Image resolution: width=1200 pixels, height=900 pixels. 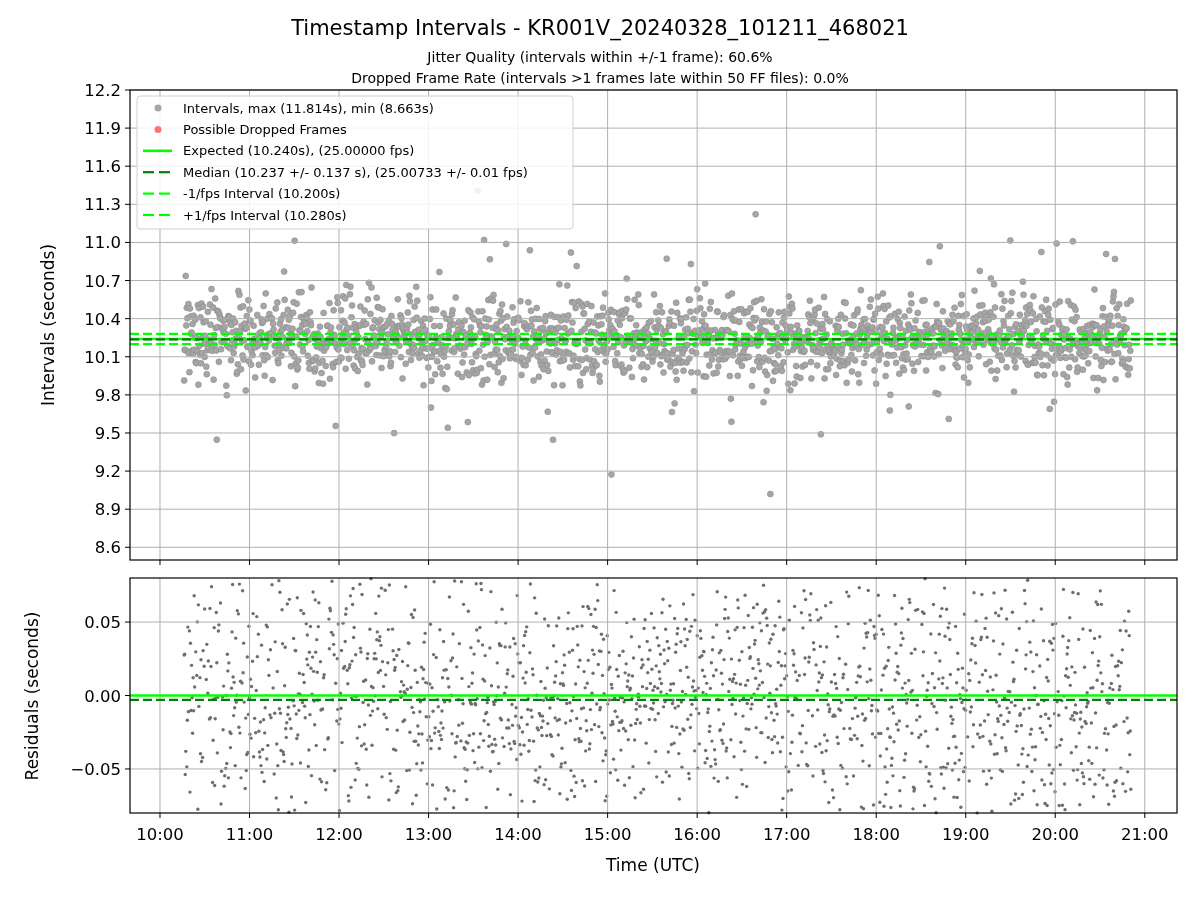 I want to click on y-tick-label: 12.2, so click(x=102, y=90).